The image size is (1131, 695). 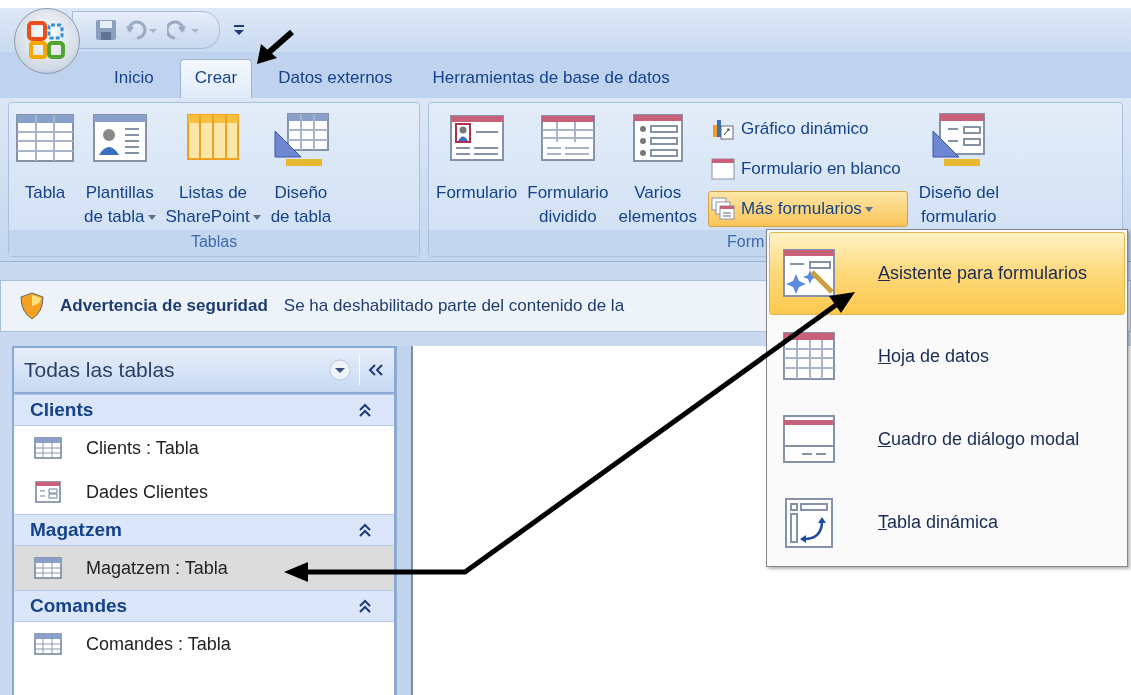 What do you see at coordinates (164, 306) in the screenshot?
I see `security-warning-title: Advertencia de seguridad` at bounding box center [164, 306].